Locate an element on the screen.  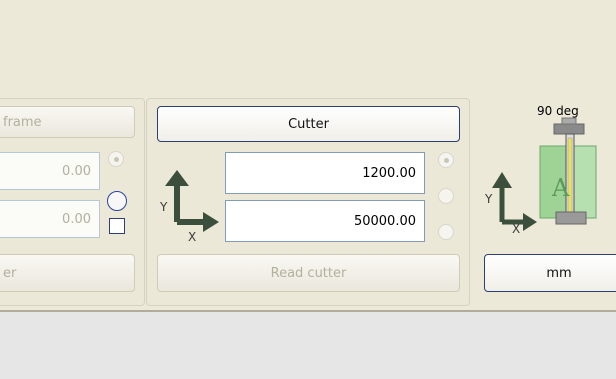
unit-button: mm is located at coordinates (550, 273).